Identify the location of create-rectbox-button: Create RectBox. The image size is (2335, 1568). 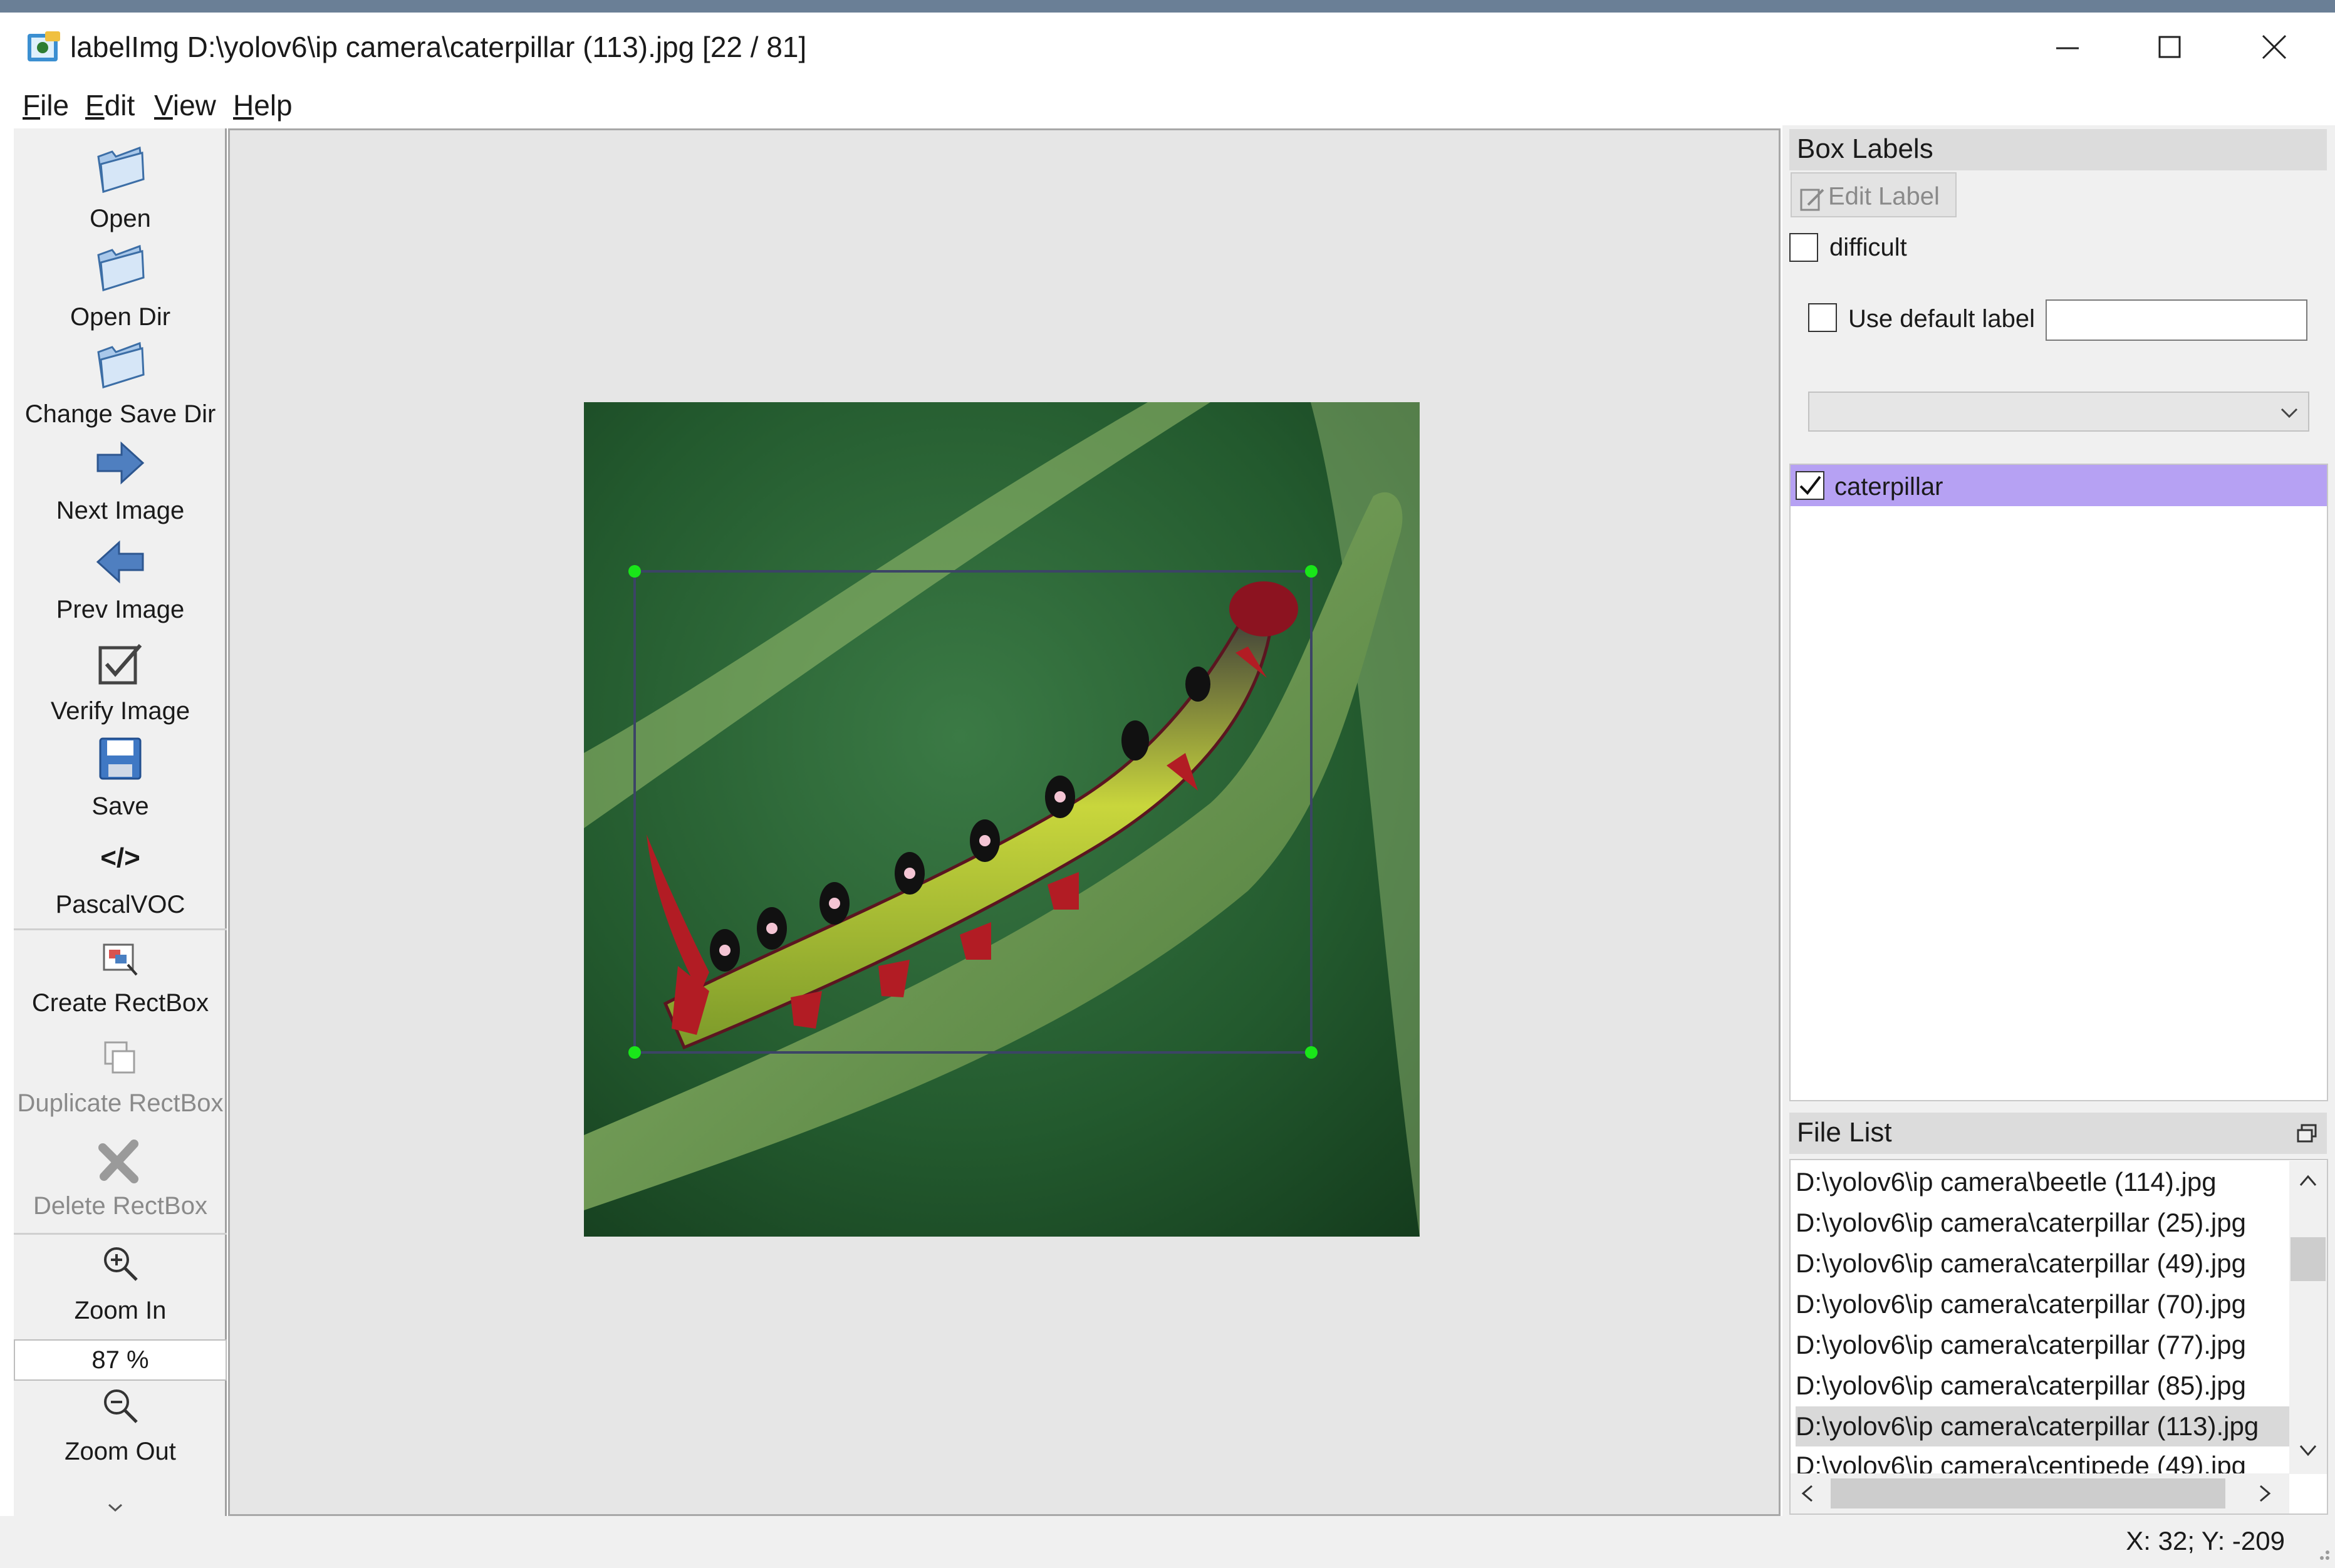
(120, 987).